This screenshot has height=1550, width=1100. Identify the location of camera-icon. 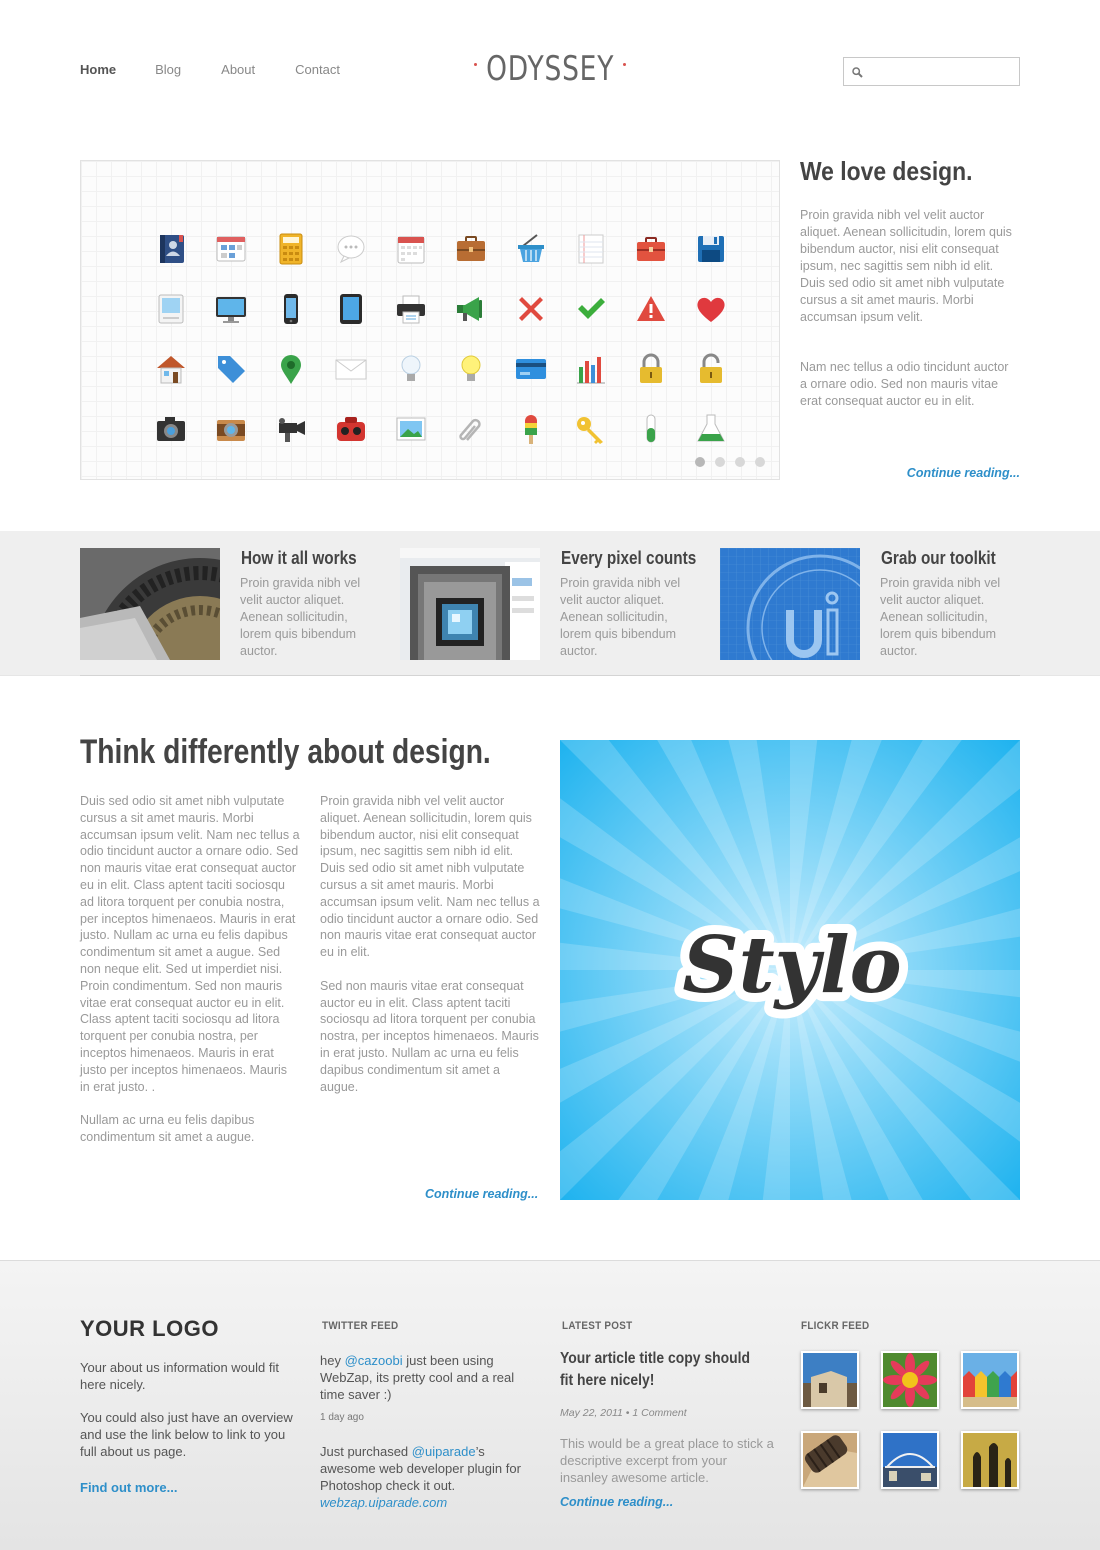
(171, 429).